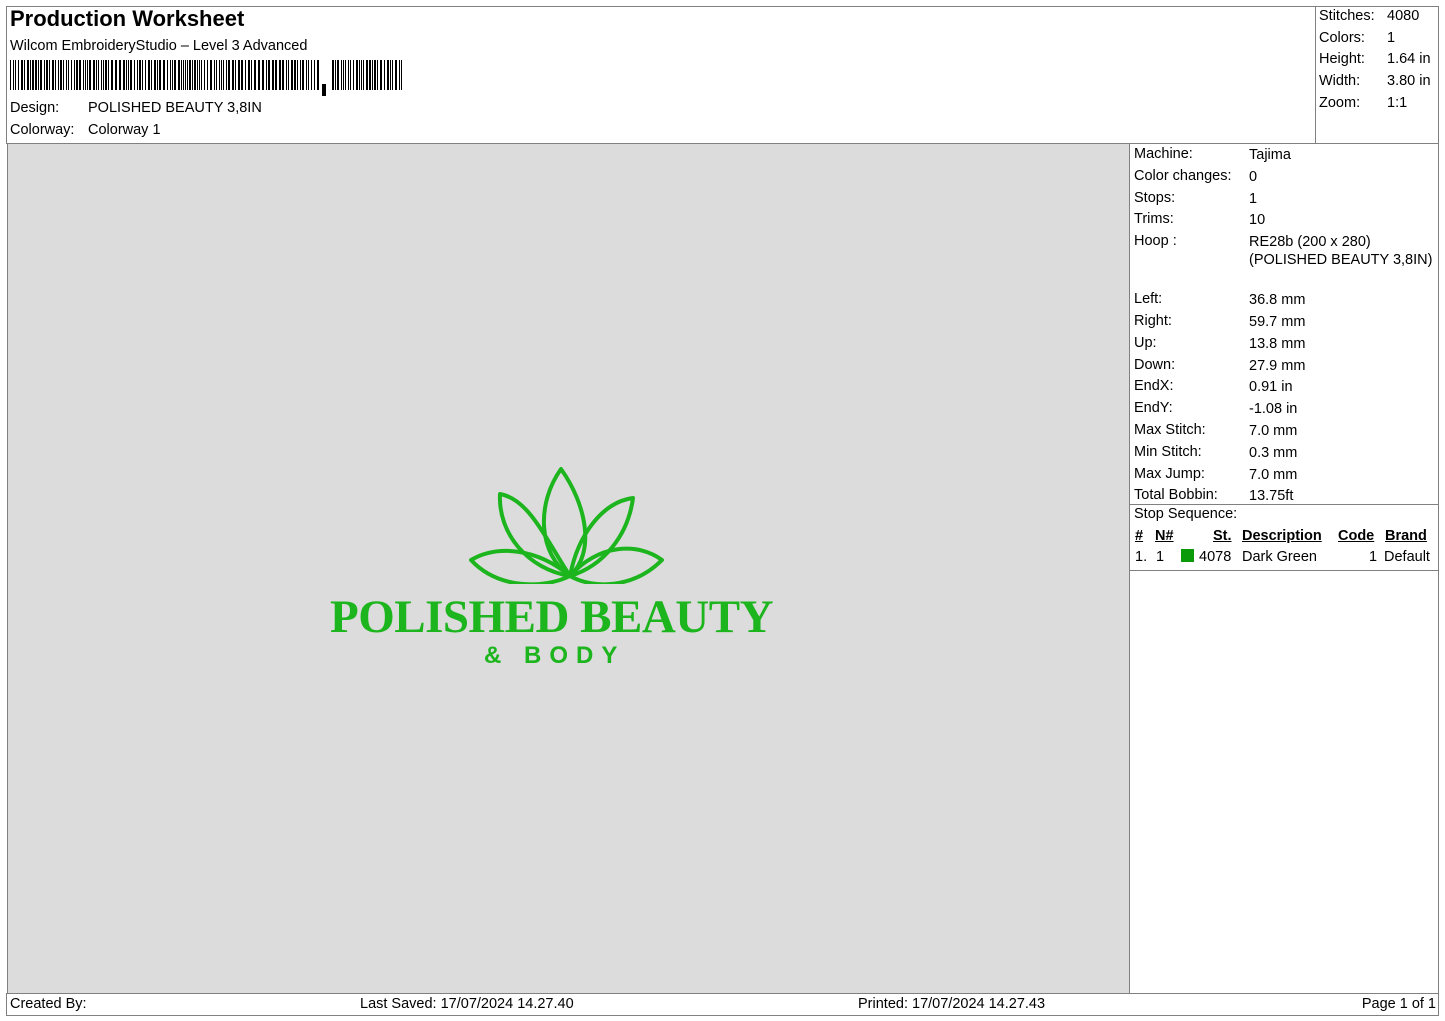 The image size is (1445, 1021). I want to click on footer-box, so click(722, 1004).